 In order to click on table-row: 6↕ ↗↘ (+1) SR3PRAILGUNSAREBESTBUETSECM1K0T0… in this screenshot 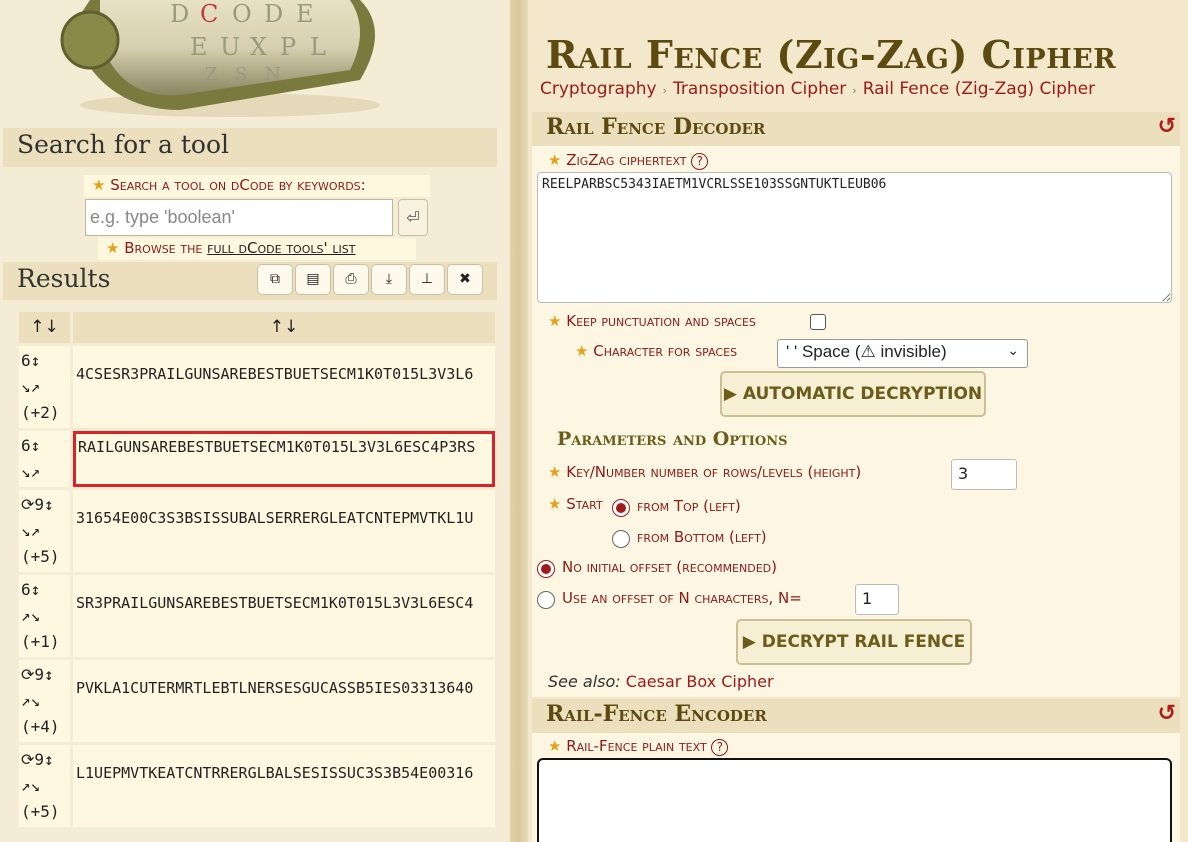, I will do `click(257, 616)`.